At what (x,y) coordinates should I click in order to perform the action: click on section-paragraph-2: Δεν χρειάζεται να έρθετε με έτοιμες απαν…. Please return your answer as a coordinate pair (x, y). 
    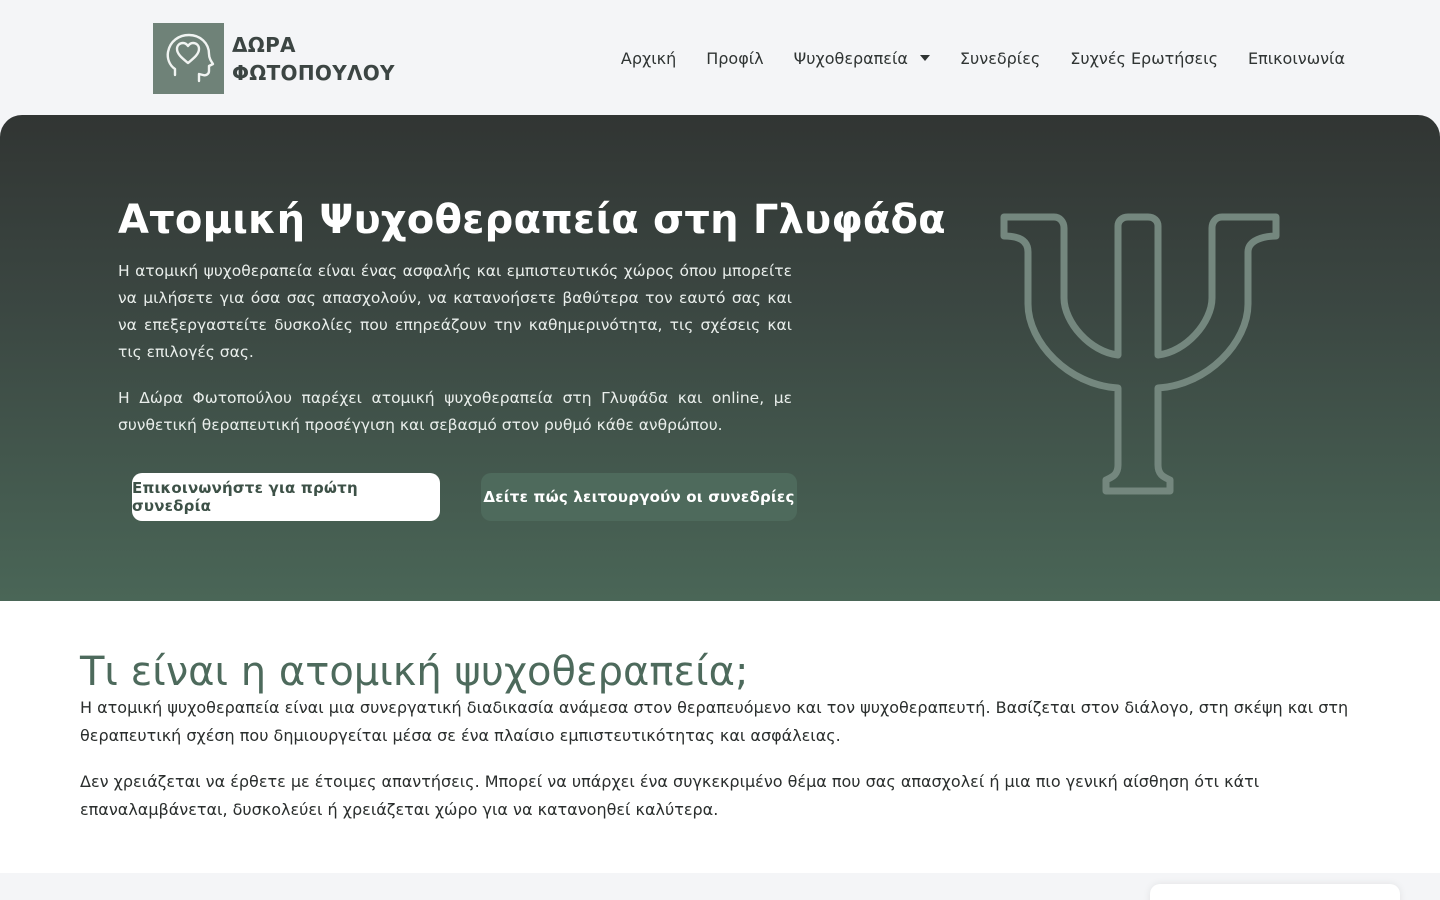
    Looking at the image, I should click on (670, 795).